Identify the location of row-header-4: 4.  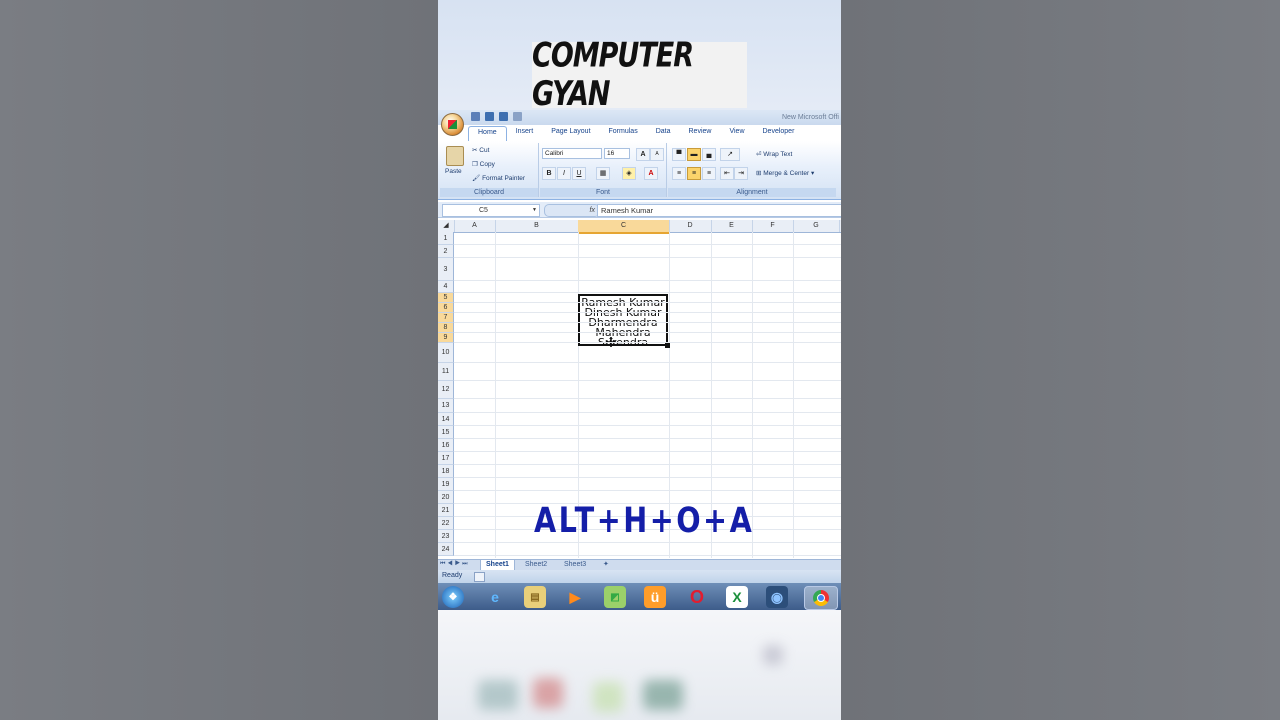
(446, 287).